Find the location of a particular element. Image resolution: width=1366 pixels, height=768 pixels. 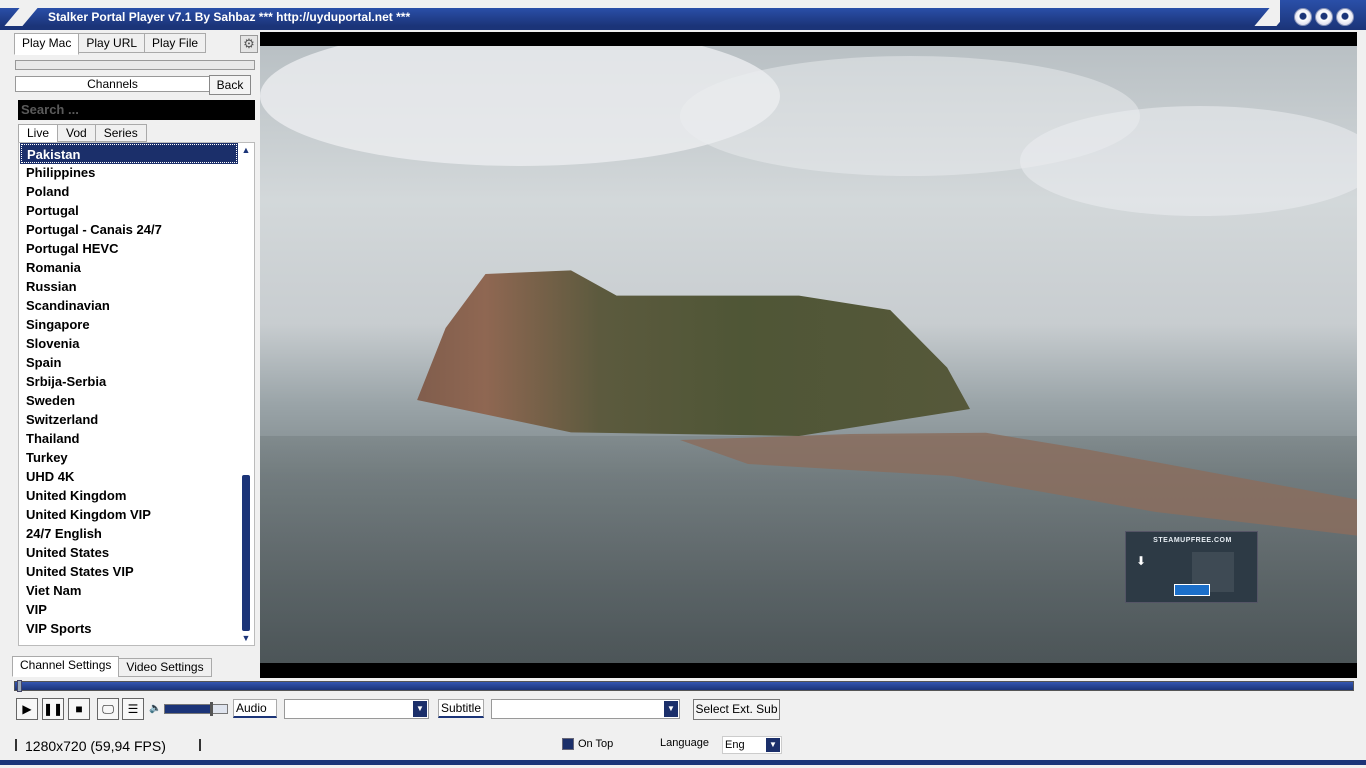

play-icon: ▶ is located at coordinates (27, 709).